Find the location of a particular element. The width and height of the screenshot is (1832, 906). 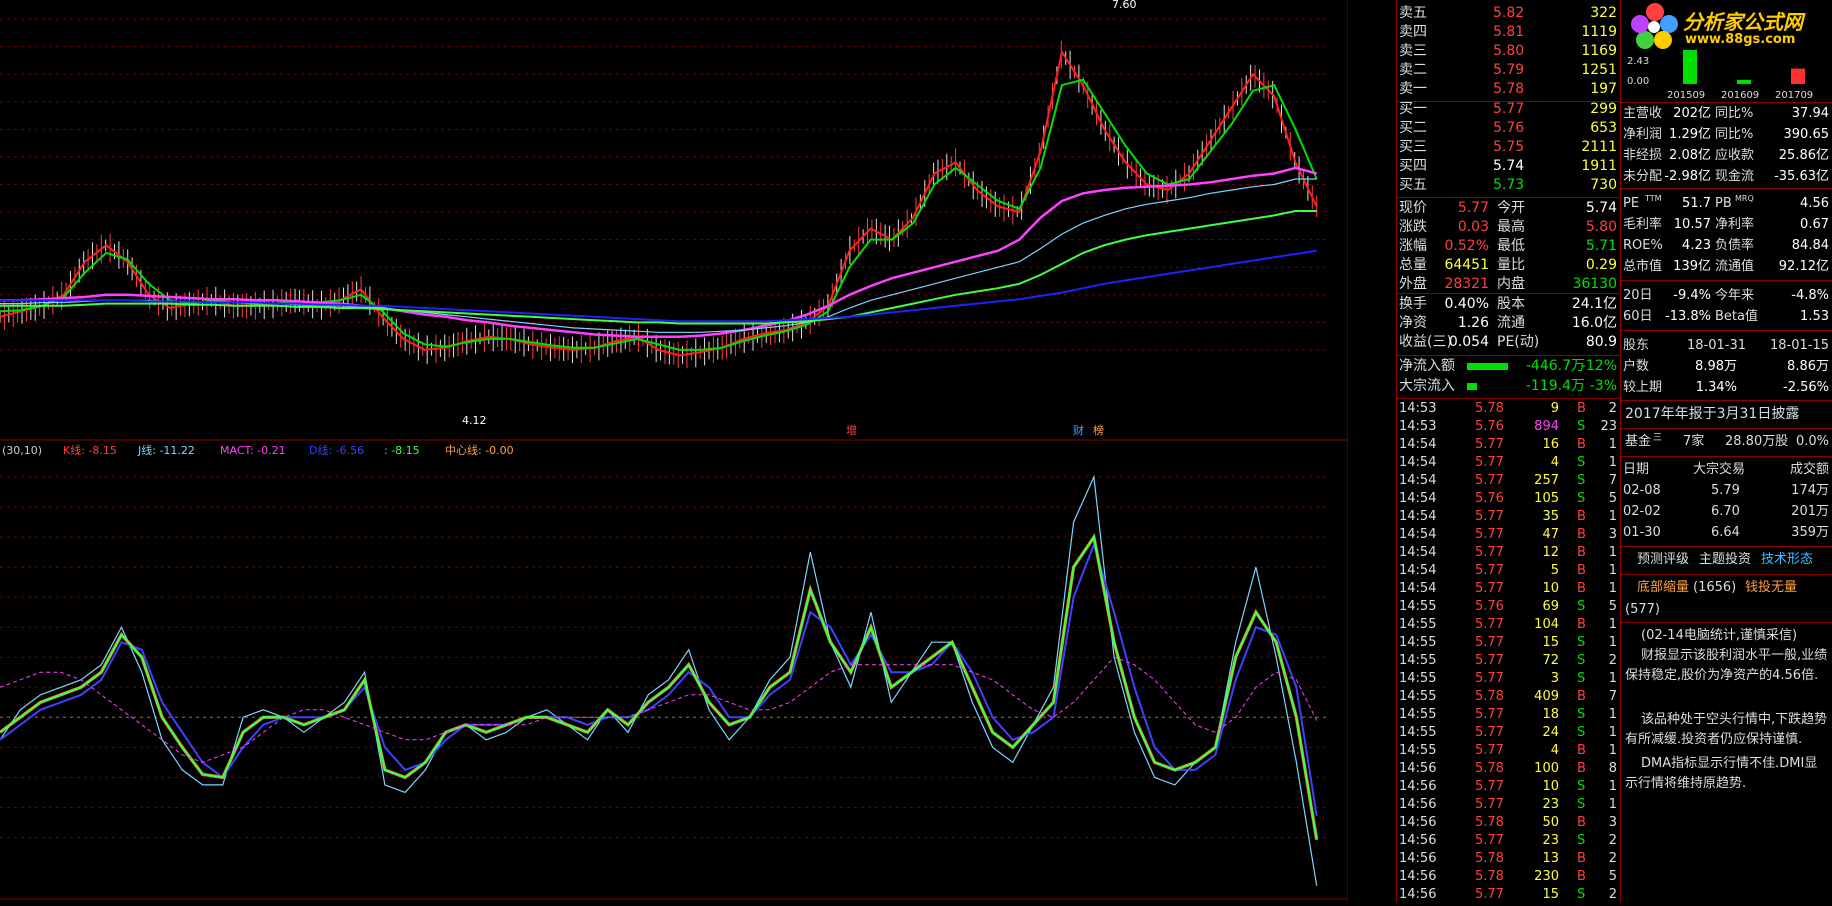

orderbook-volume: 322 is located at coordinates (1603, 13).